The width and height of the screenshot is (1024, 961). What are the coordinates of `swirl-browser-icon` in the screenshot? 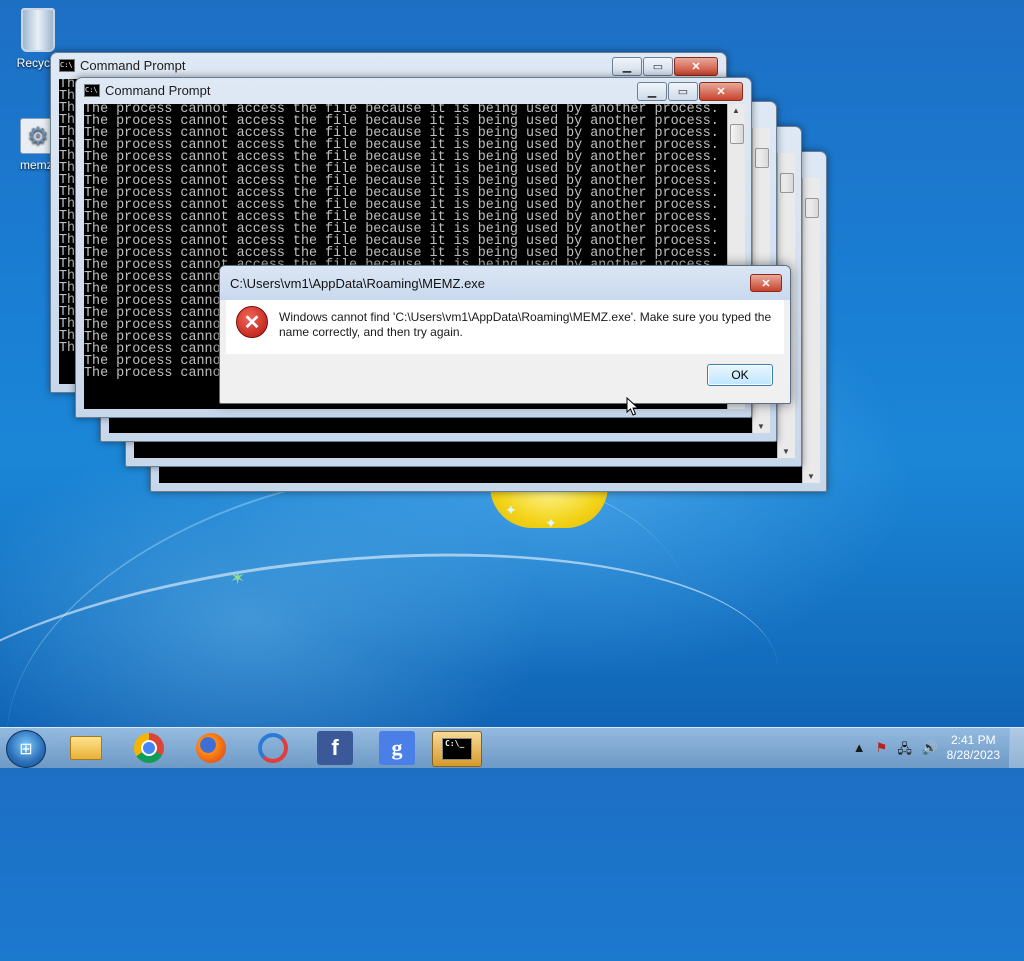 It's located at (273, 748).